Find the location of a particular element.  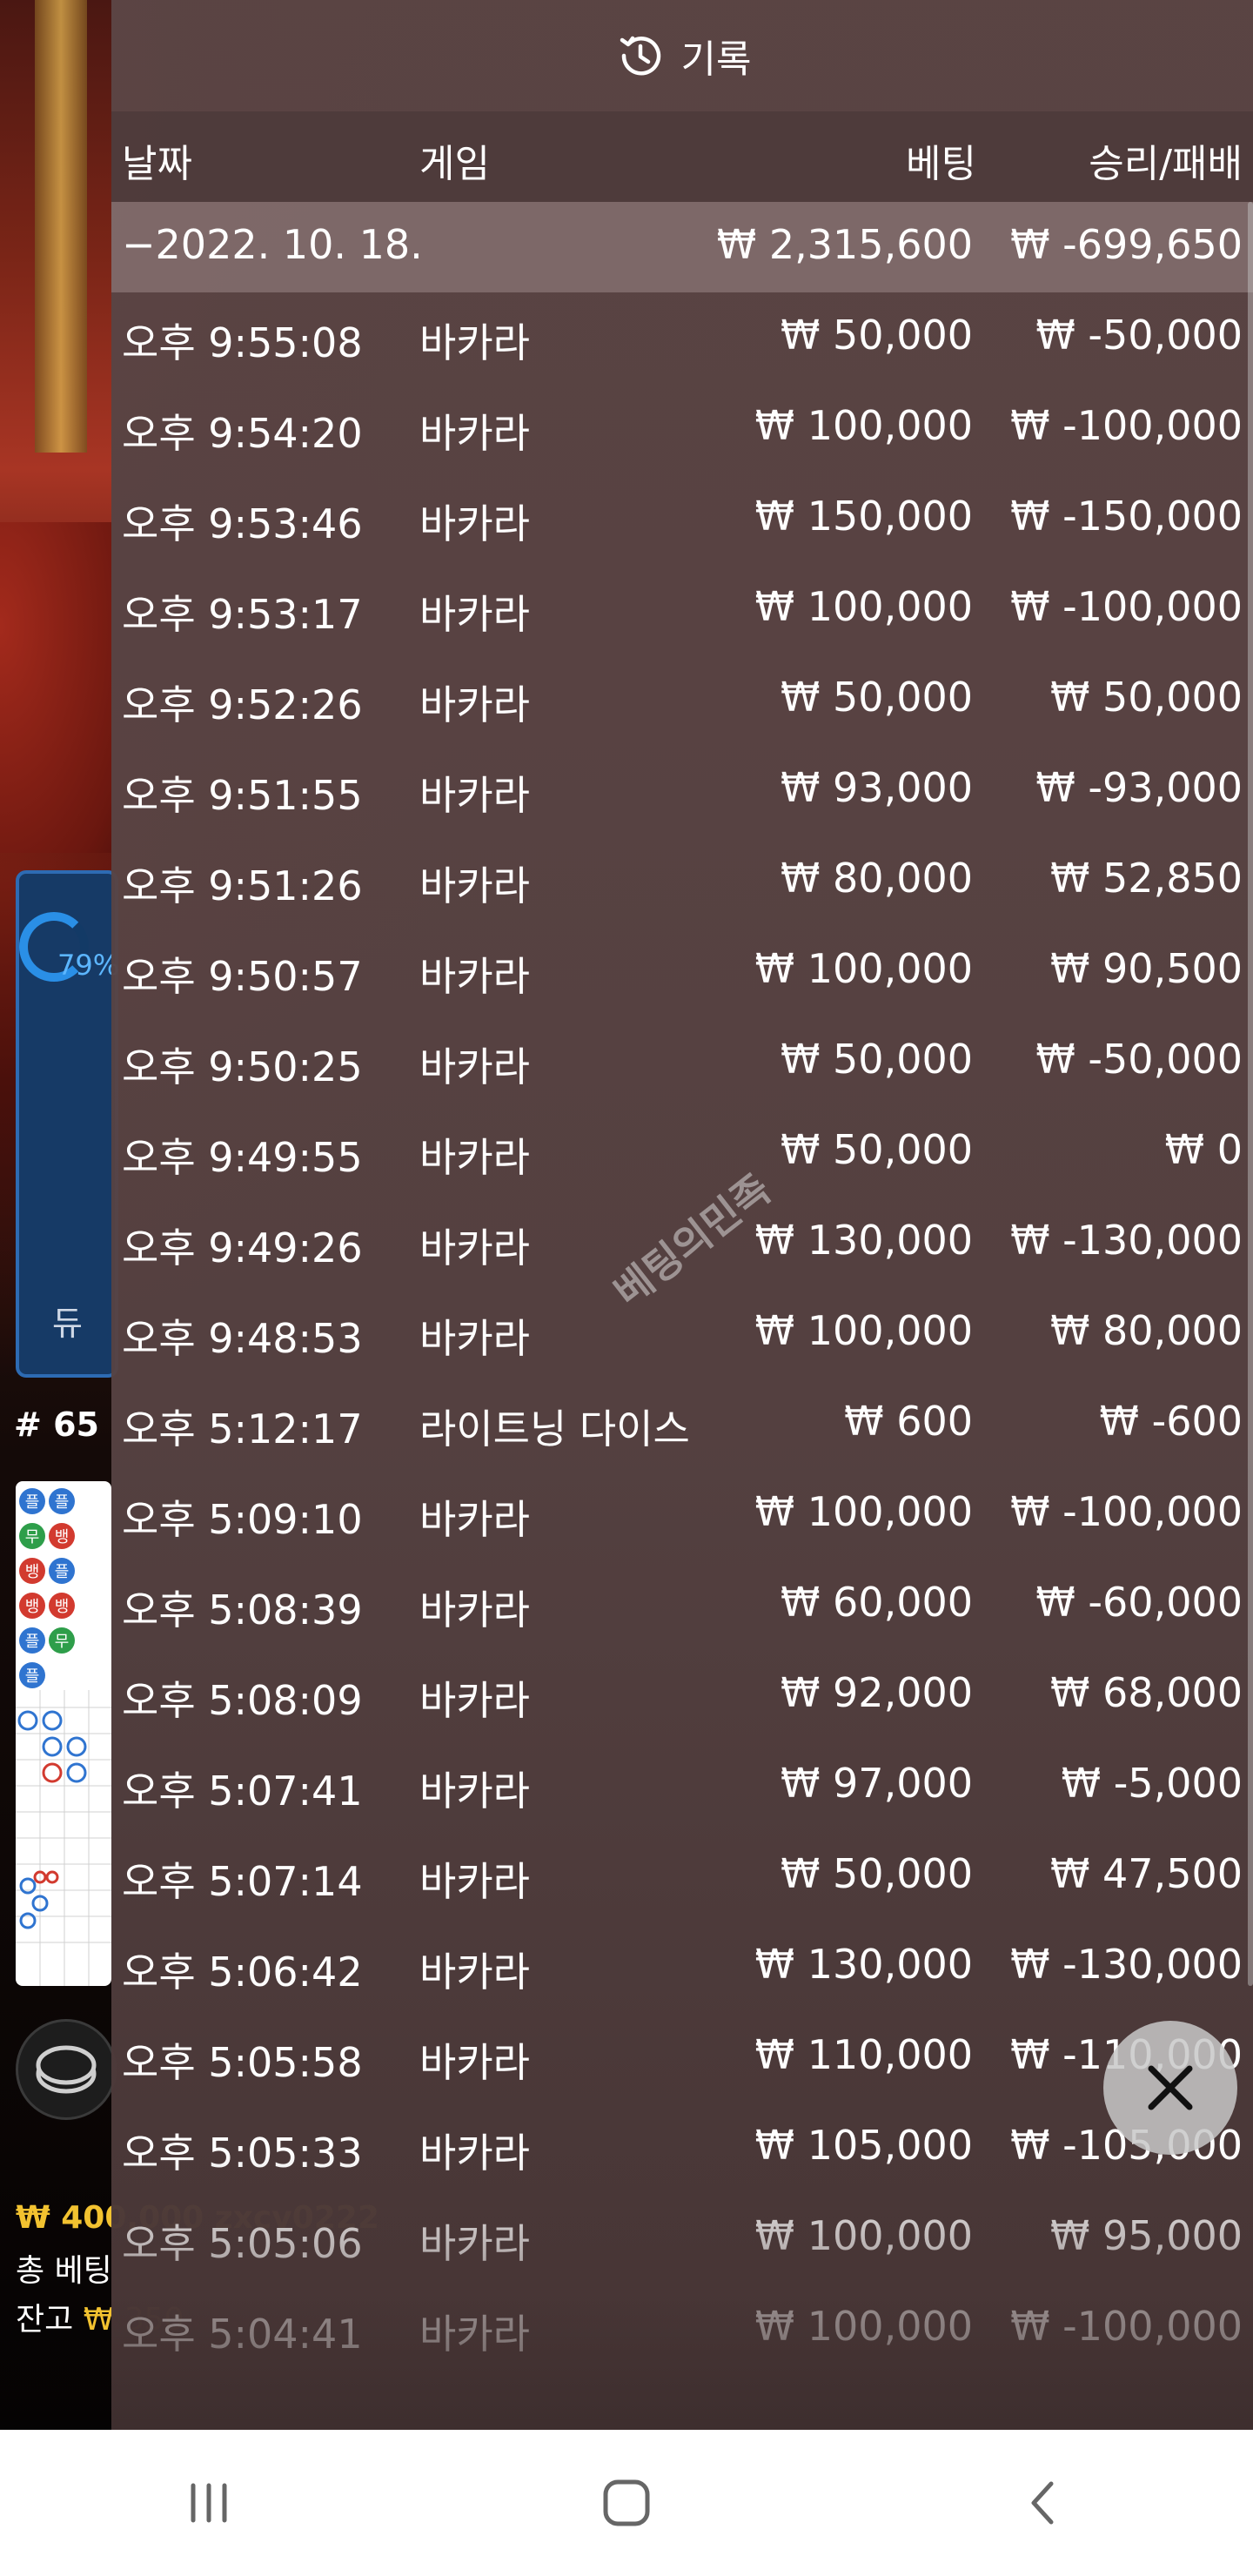

date-summary-row: −2022. 10. 18. ₩ 2,315,600 ₩ -699,650 is located at coordinates (682, 247).